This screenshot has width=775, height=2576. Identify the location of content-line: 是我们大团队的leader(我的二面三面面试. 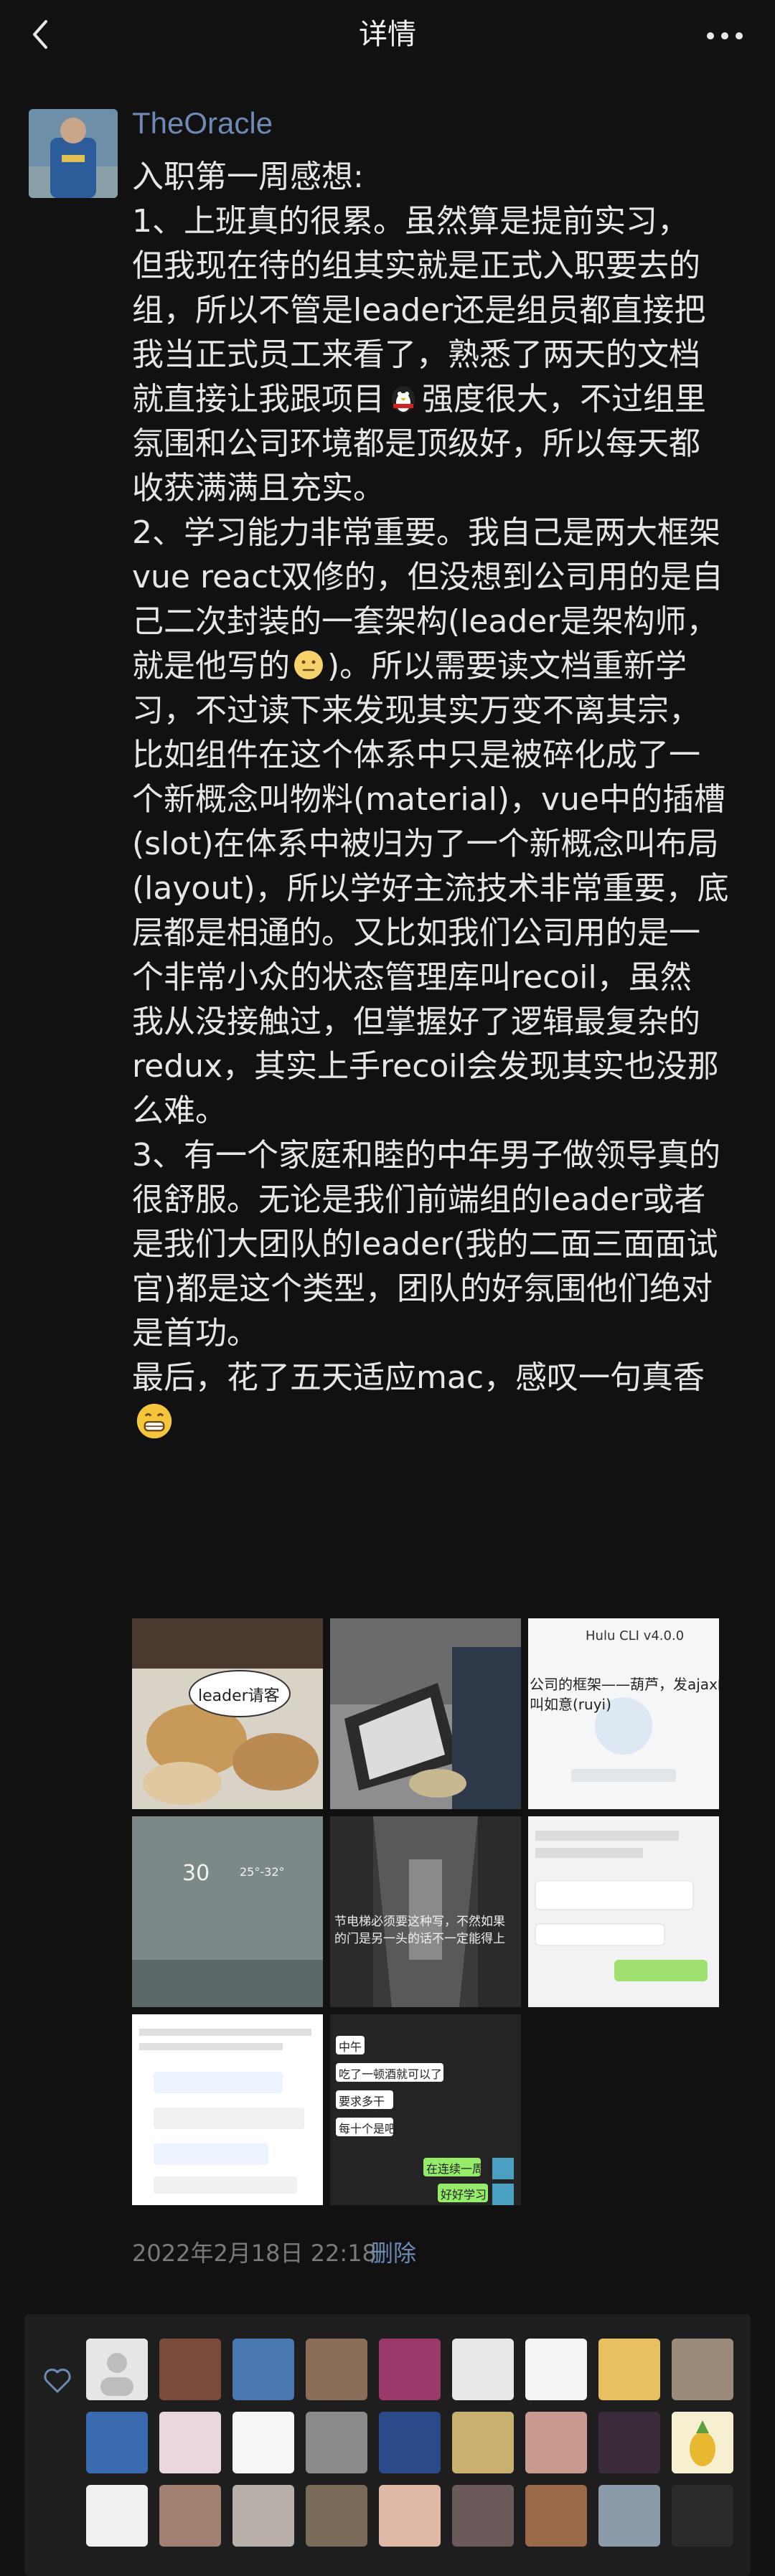
(425, 1244).